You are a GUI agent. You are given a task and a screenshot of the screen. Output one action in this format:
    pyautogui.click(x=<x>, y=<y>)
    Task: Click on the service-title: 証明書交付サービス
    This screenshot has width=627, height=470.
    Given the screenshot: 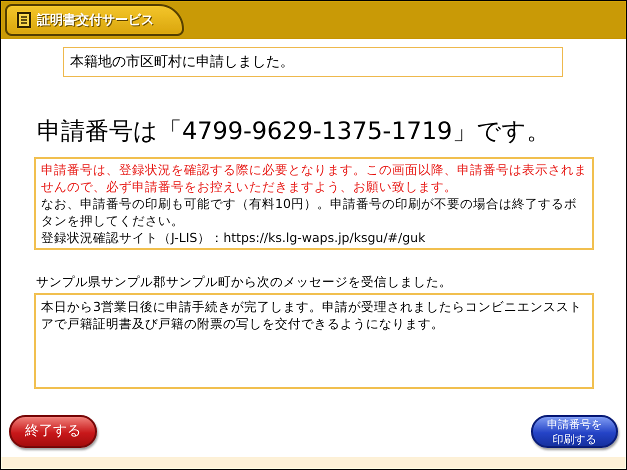 What is the action you would take?
    pyautogui.click(x=95, y=20)
    